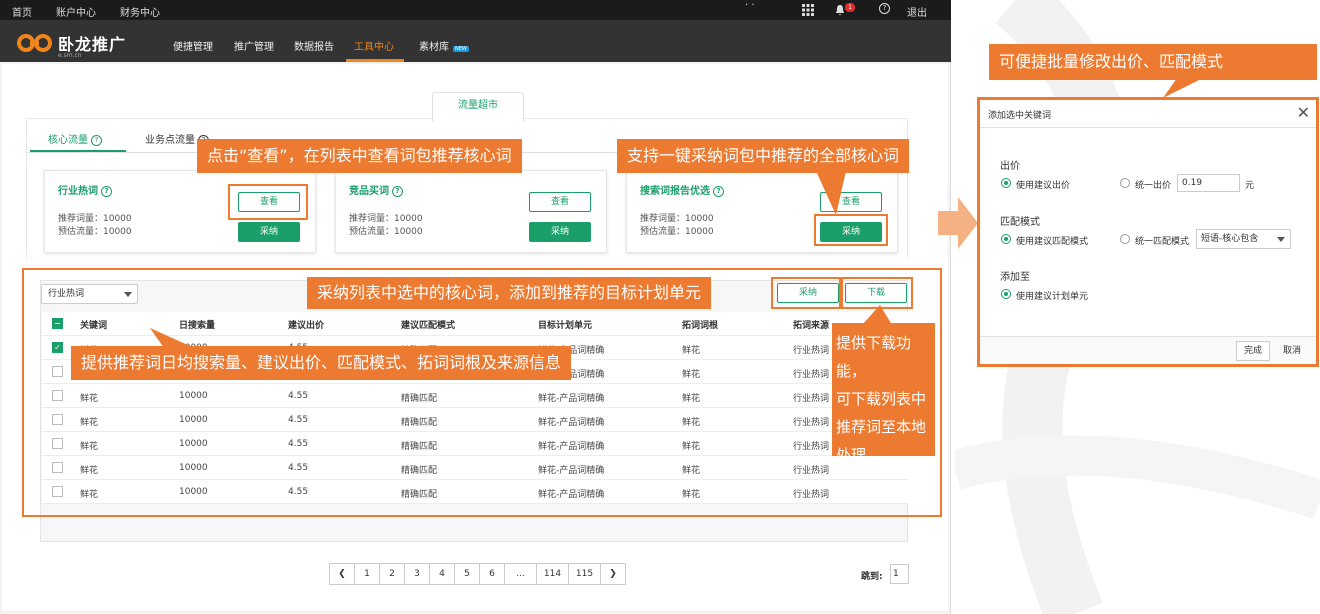 This screenshot has height=614, width=1320. Describe the element at coordinates (1125, 183) in the screenshot. I see `radio-unified-bid` at that location.